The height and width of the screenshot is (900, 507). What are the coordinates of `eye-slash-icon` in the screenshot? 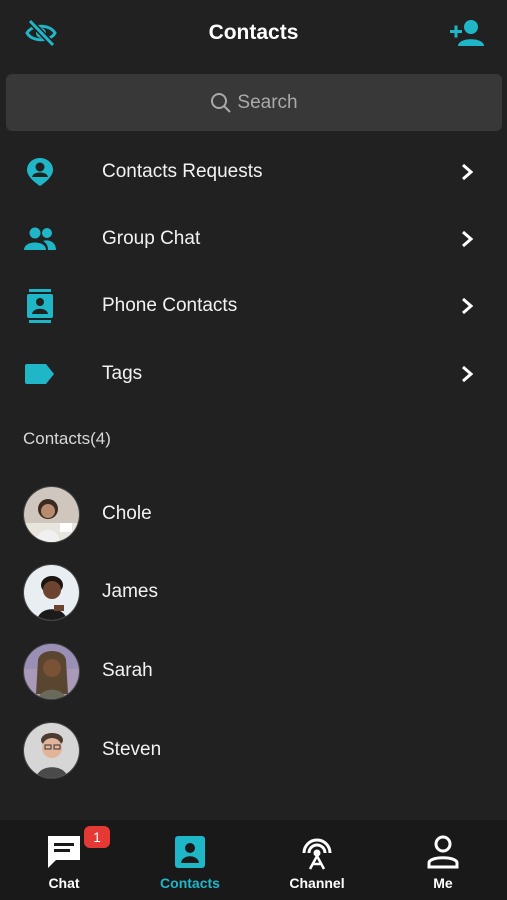 It's located at (41, 33).